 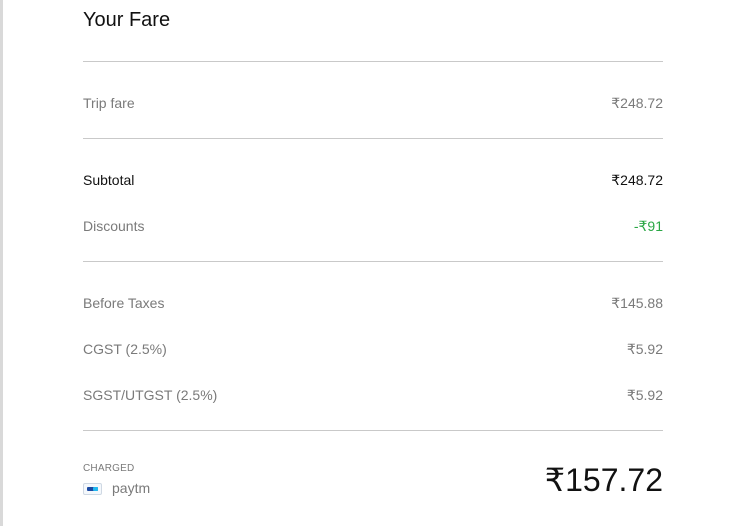 I want to click on trip-fare-label: Trip fare, so click(x=109, y=103).